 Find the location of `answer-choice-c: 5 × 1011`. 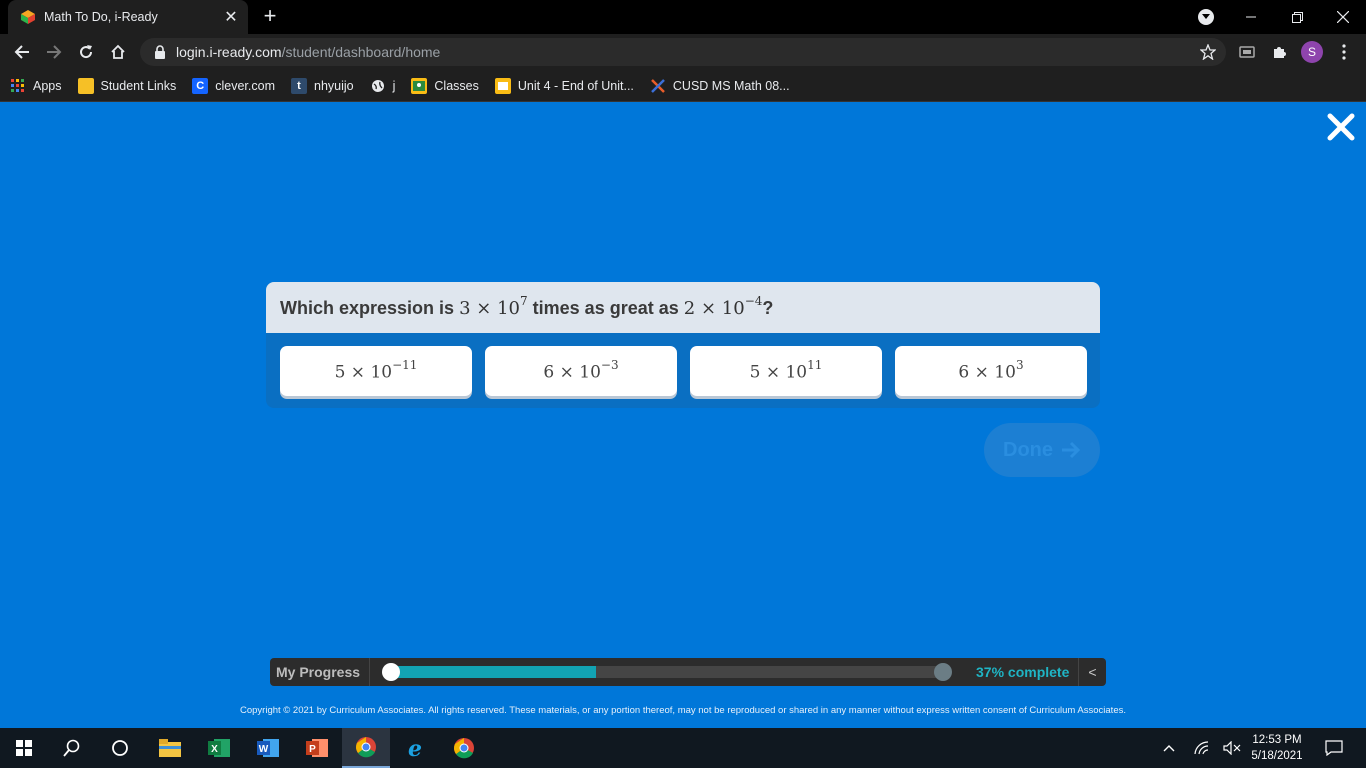

answer-choice-c: 5 × 1011 is located at coordinates (786, 371).